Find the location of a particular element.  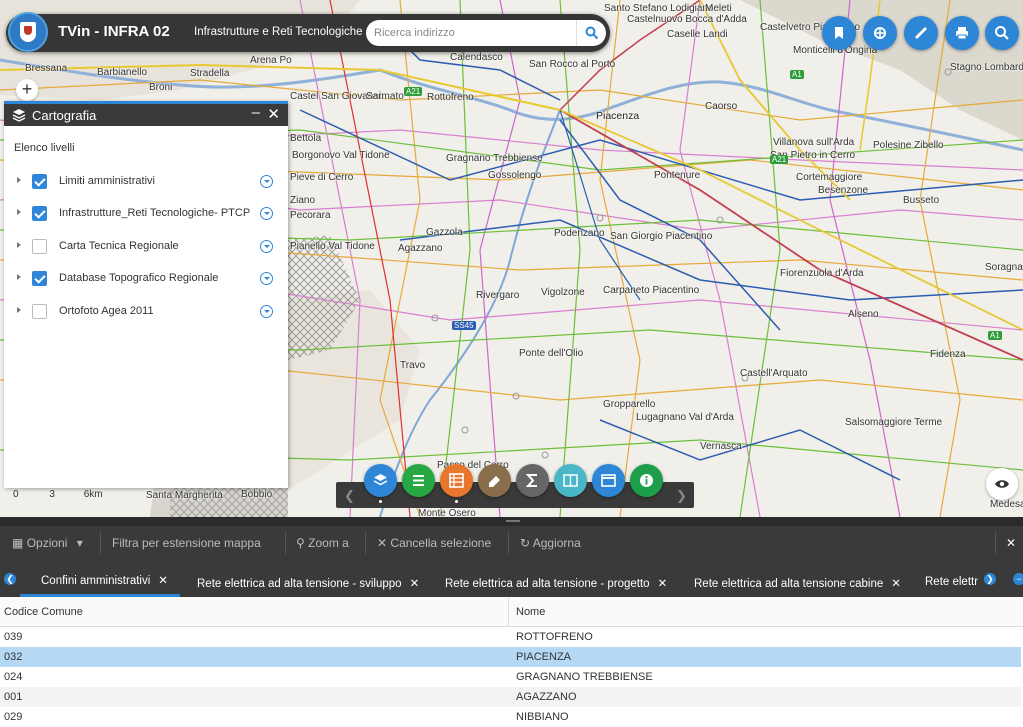

info-tool-button is located at coordinates (646, 480).